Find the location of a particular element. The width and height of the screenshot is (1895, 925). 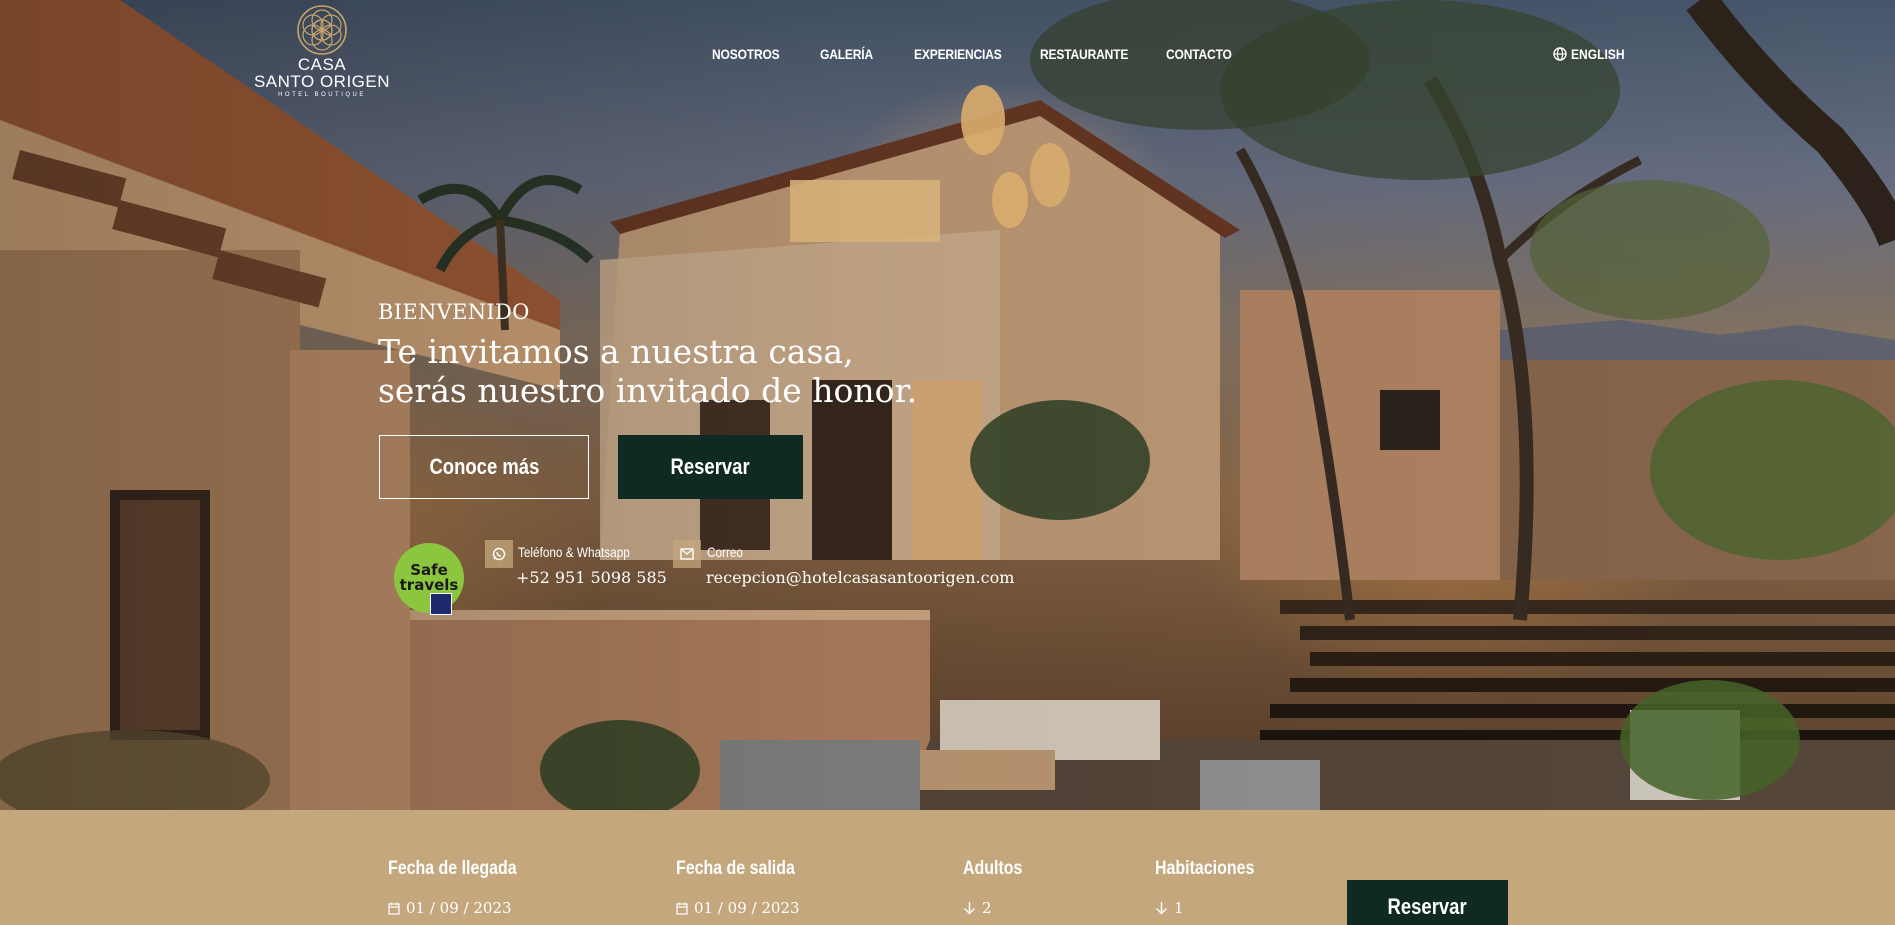

hero-book-label: Reservar is located at coordinates (710, 466).